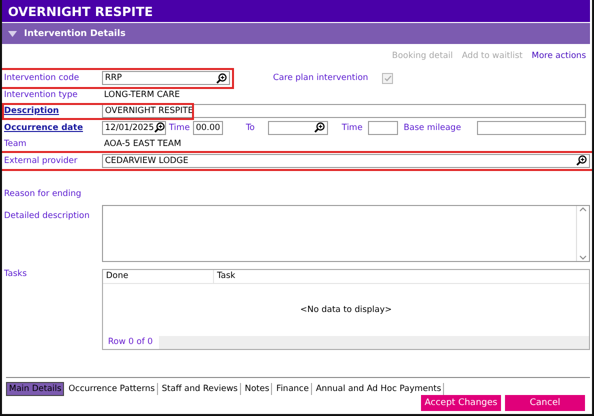 This screenshot has height=416, width=594. I want to click on empty-message: <No data to display>, so click(346, 309).